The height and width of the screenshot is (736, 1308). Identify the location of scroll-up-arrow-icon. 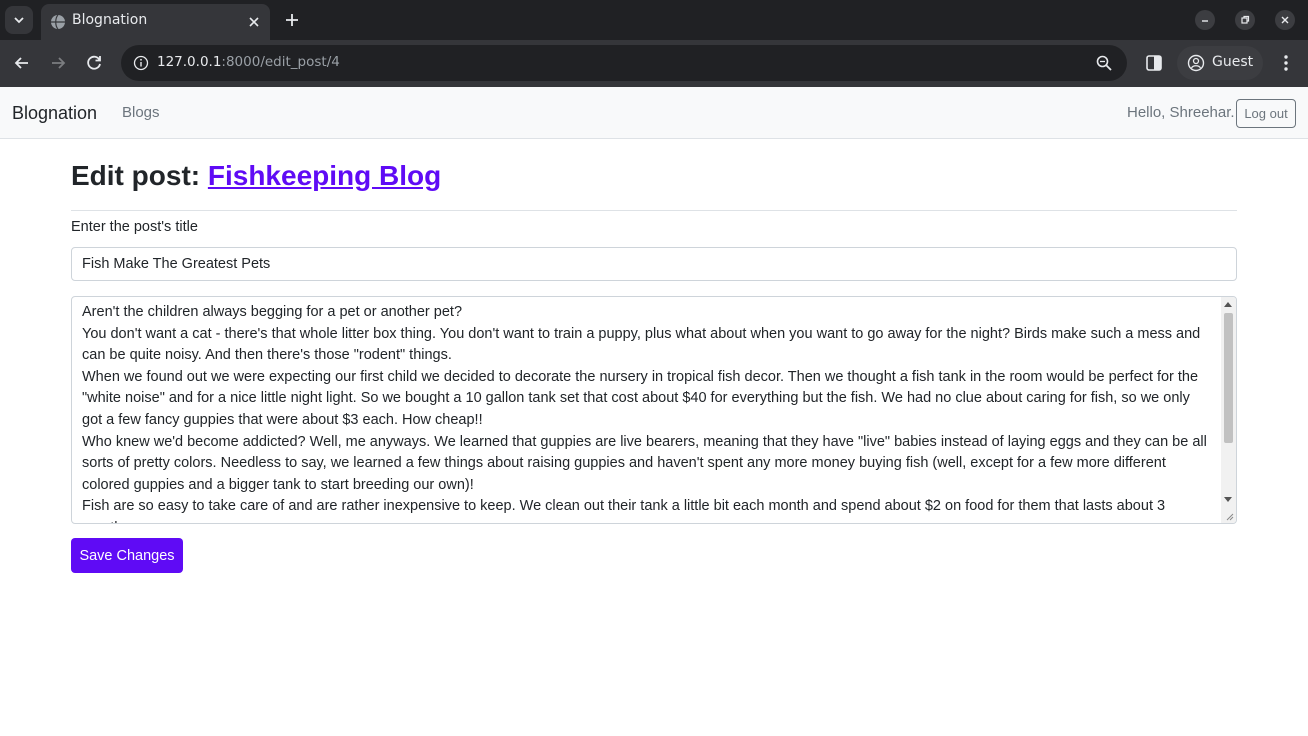
(1228, 304).